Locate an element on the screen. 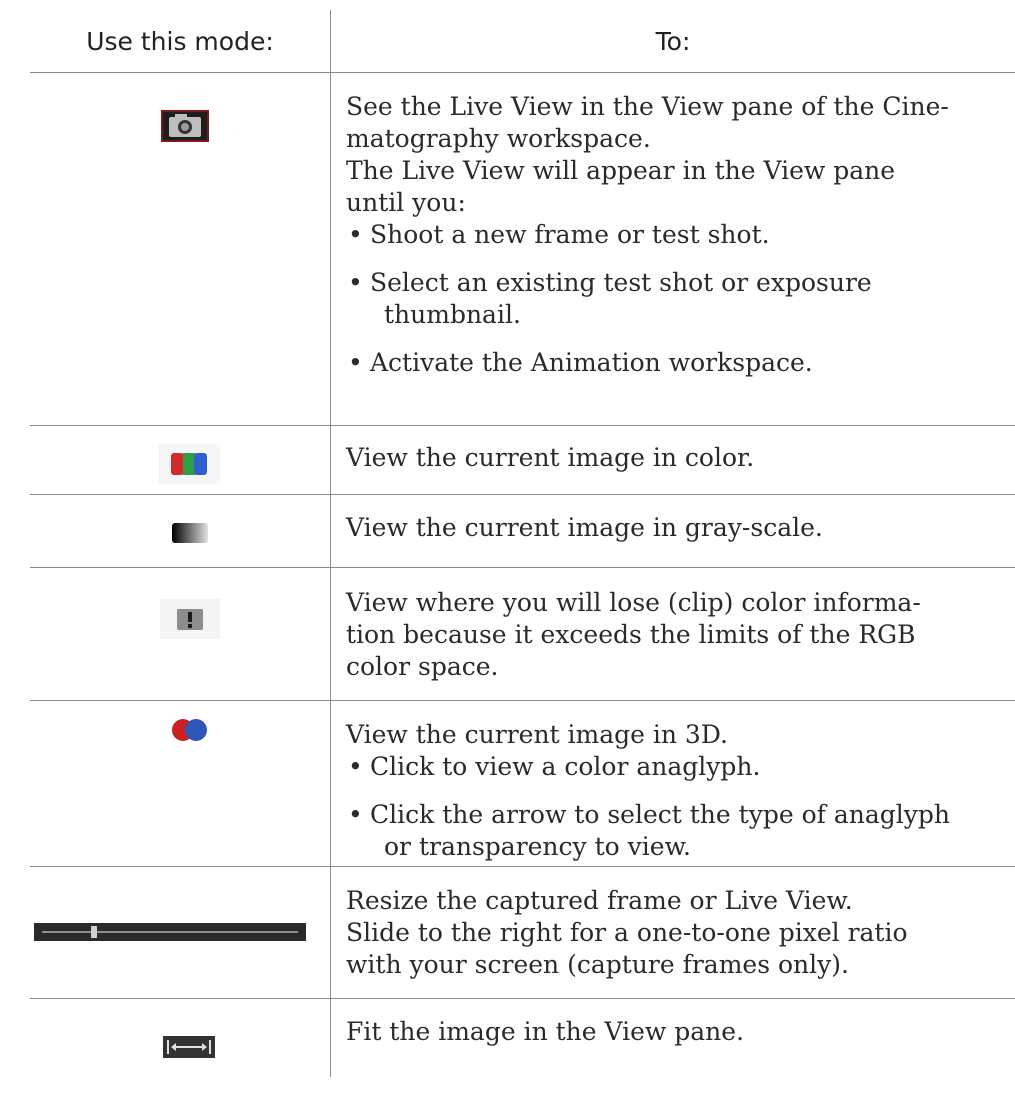 The width and height of the screenshot is (1015, 1105). row-grayscale-description: View the current image in gray-scale. is located at coordinates (678, 528).